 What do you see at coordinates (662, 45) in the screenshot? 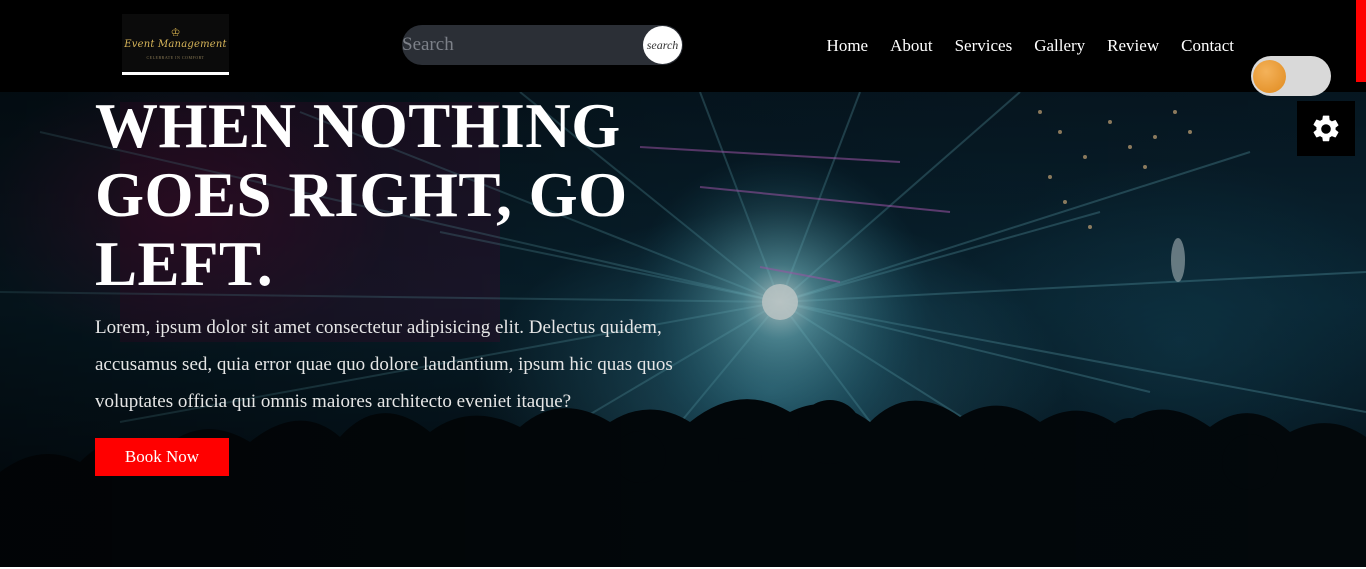
I see `search-button: search` at bounding box center [662, 45].